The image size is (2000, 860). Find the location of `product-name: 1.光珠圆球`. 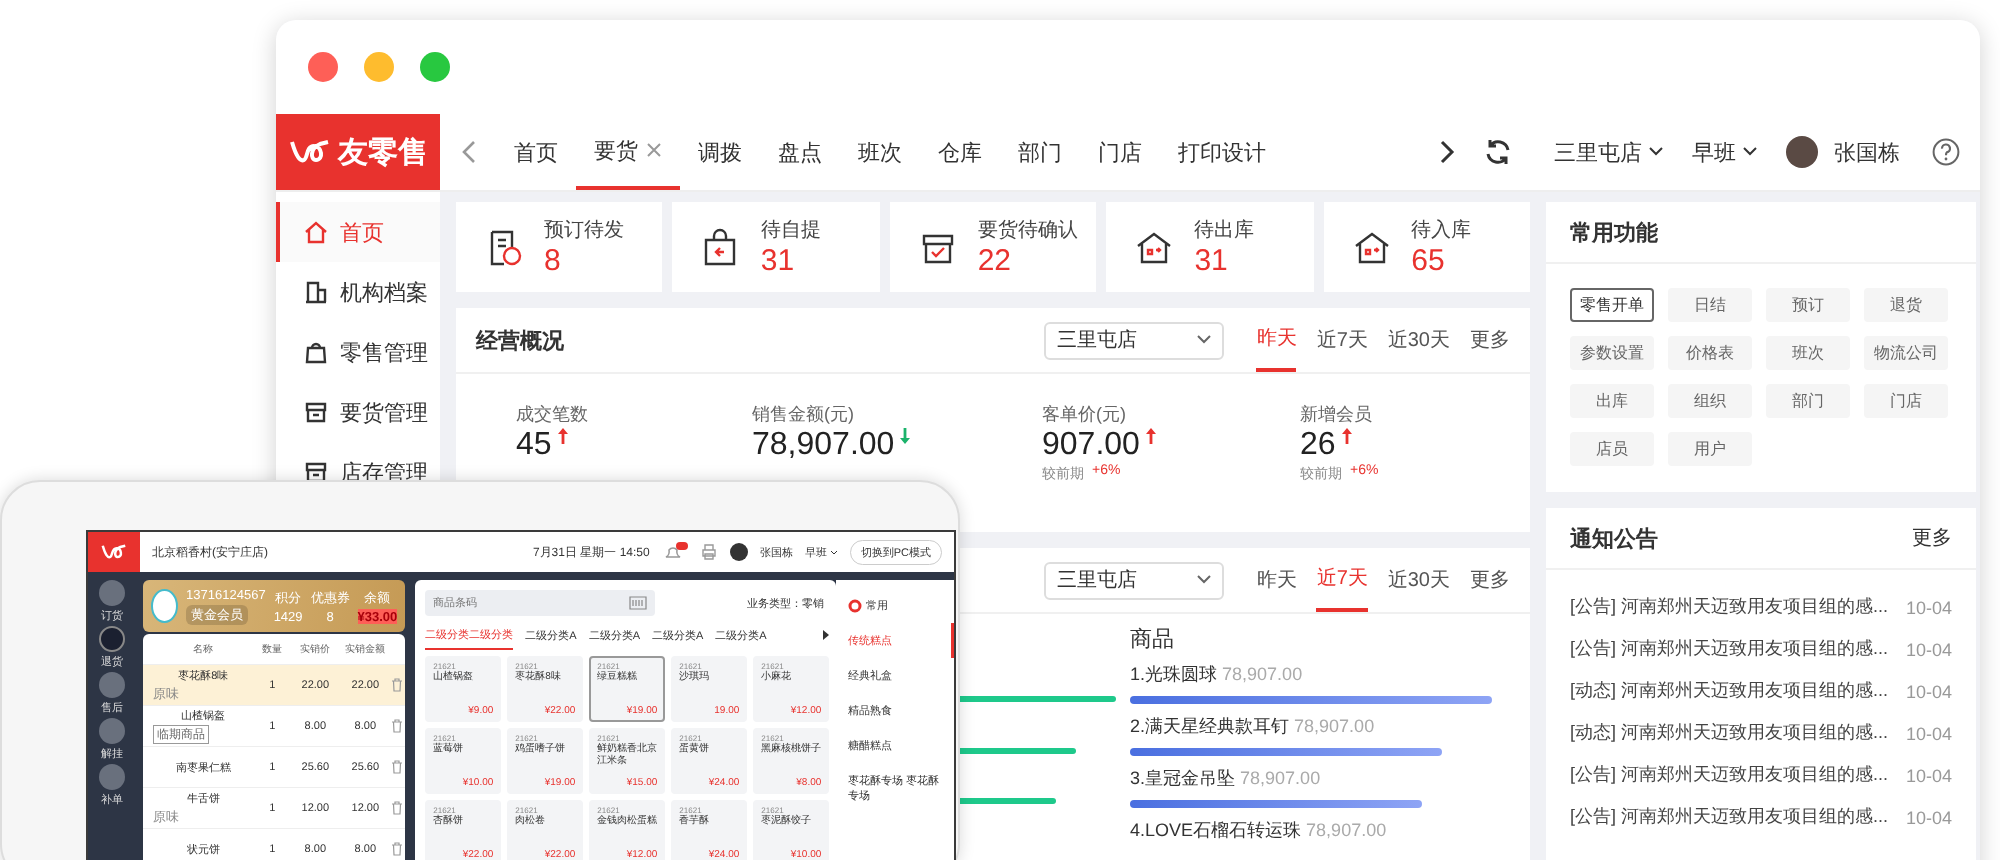

product-name: 1.光珠圆球 is located at coordinates (1174, 674).